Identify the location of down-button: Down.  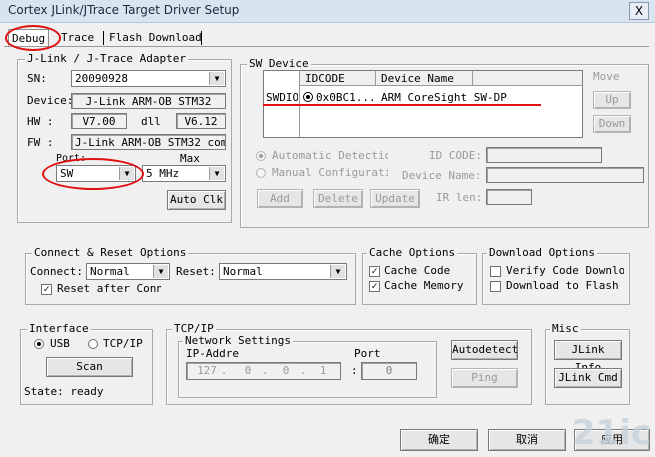
(612, 124).